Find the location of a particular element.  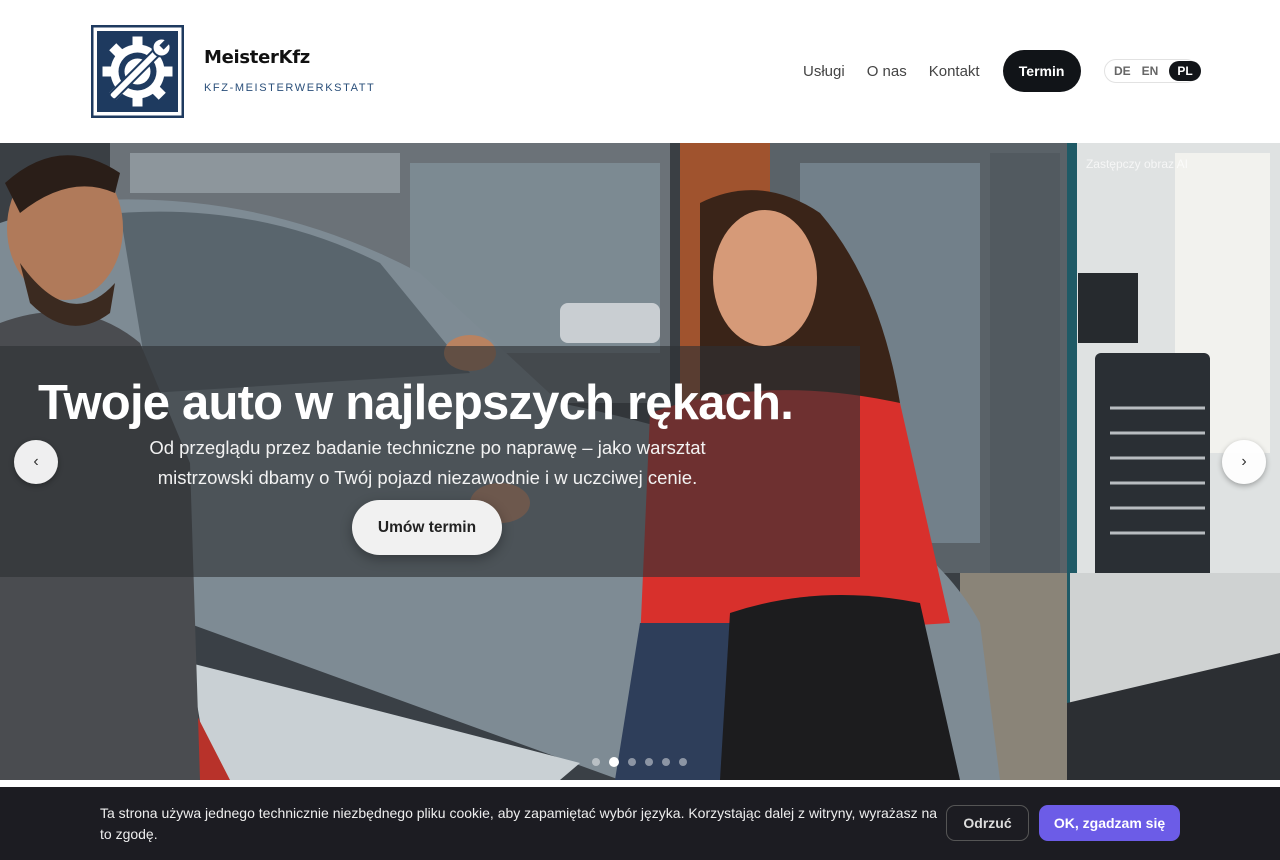

gear-wrench-icon is located at coordinates (137, 71).